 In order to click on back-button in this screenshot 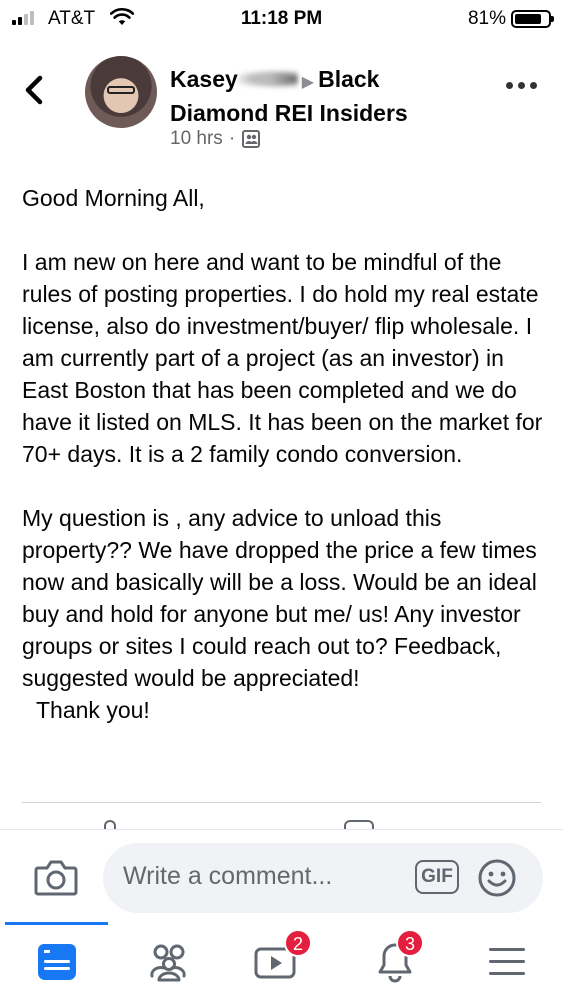, I will do `click(39, 90)`.